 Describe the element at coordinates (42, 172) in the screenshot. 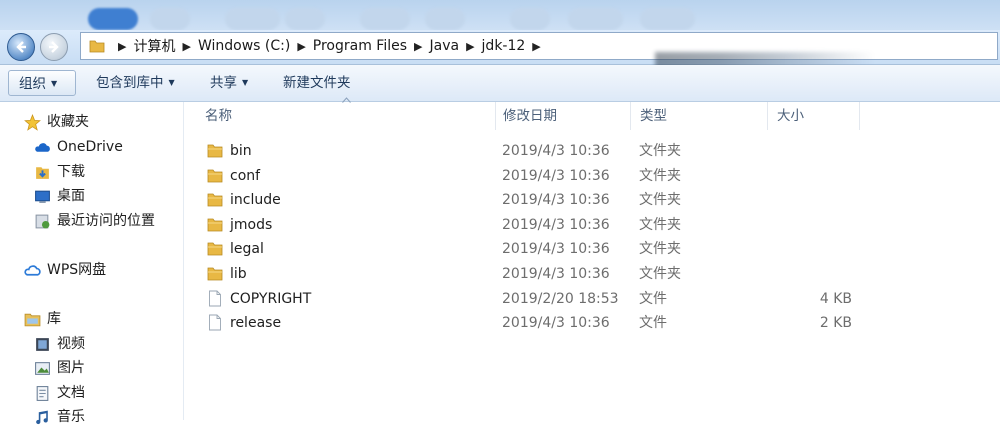

I see `download-folder-icon` at that location.